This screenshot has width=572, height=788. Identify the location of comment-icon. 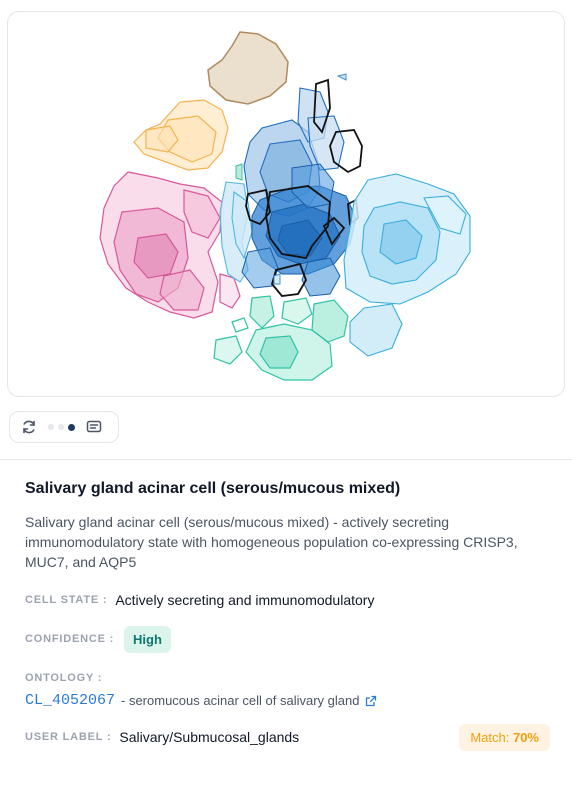
(94, 427).